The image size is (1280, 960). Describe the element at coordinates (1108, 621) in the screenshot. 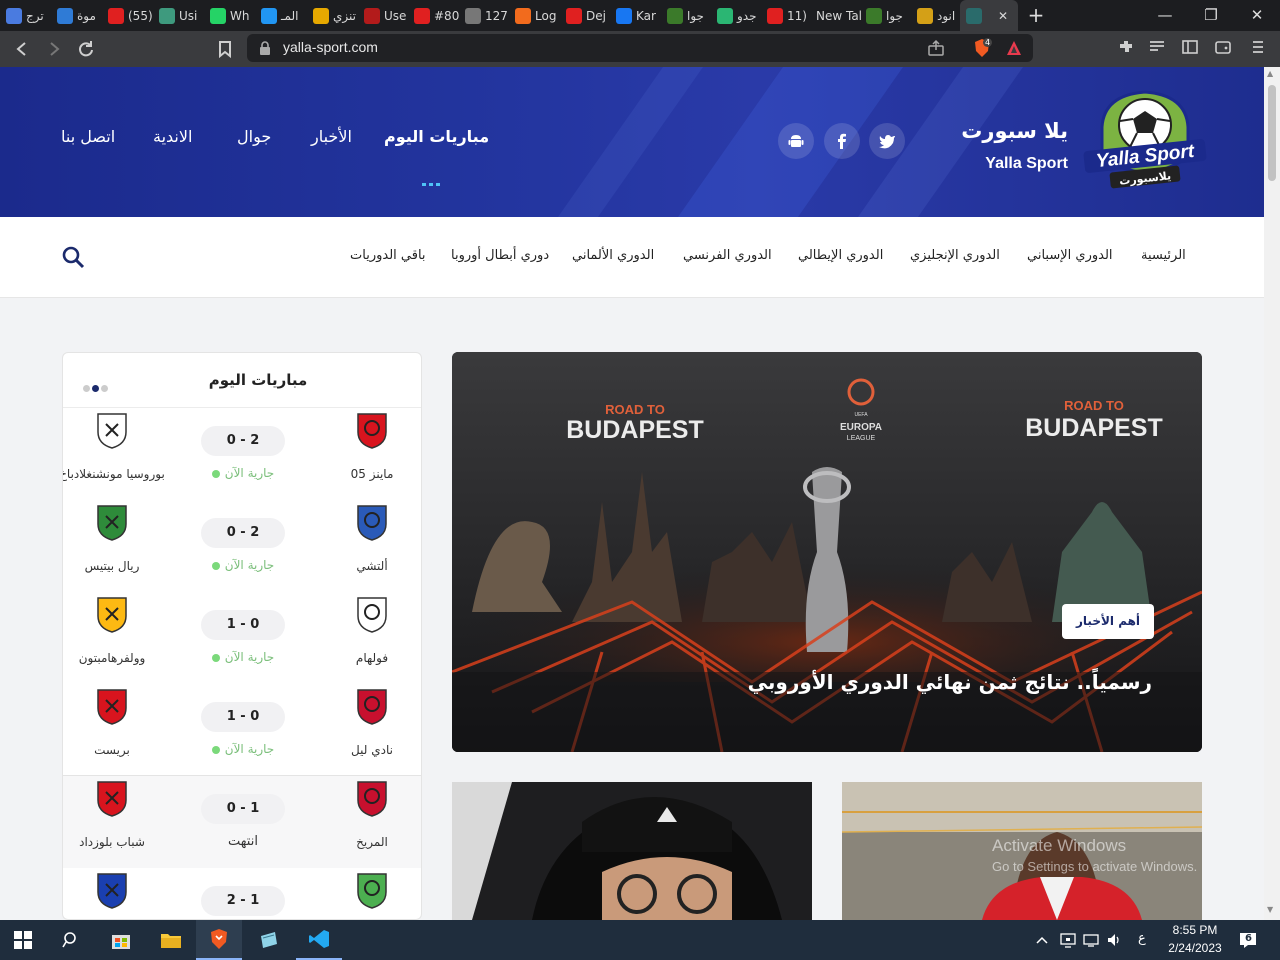

I see `top-news-badge: أهم الأخبار` at that location.